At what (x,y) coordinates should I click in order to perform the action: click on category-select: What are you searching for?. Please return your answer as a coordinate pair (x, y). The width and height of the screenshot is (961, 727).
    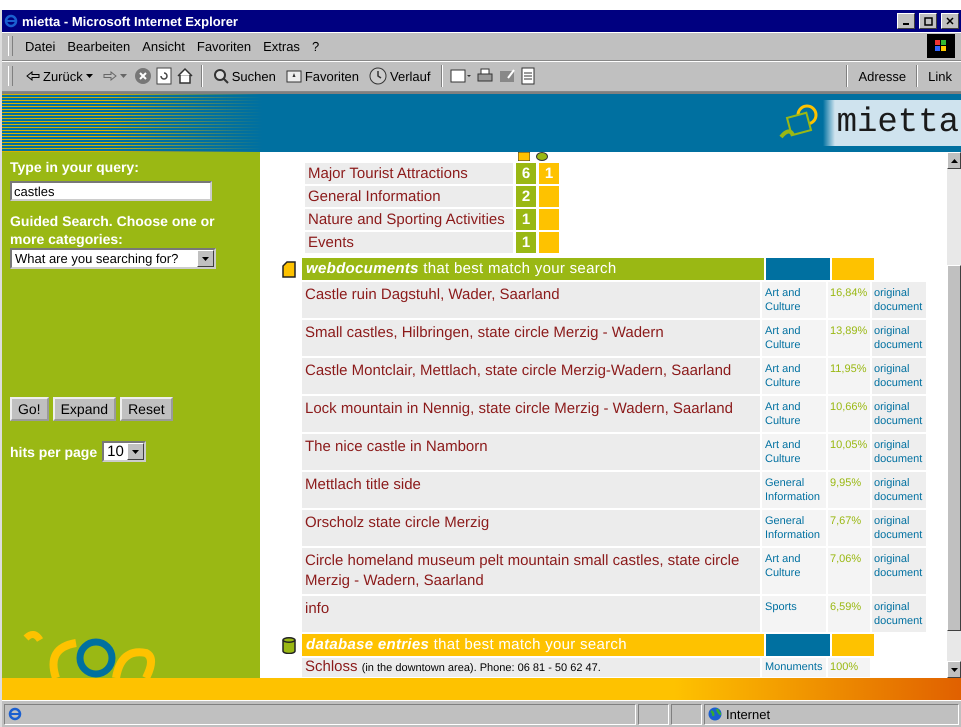
    Looking at the image, I should click on (113, 258).